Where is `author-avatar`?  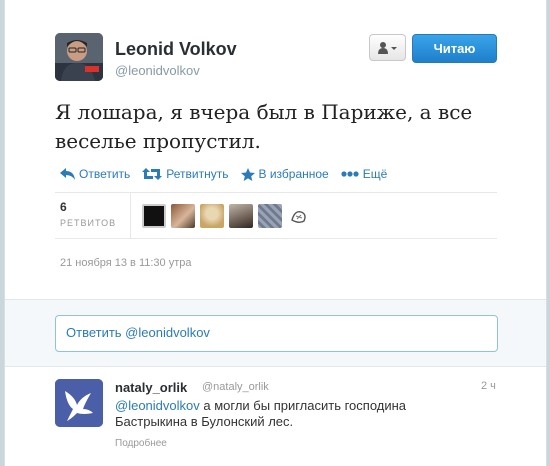
author-avatar is located at coordinates (79, 57).